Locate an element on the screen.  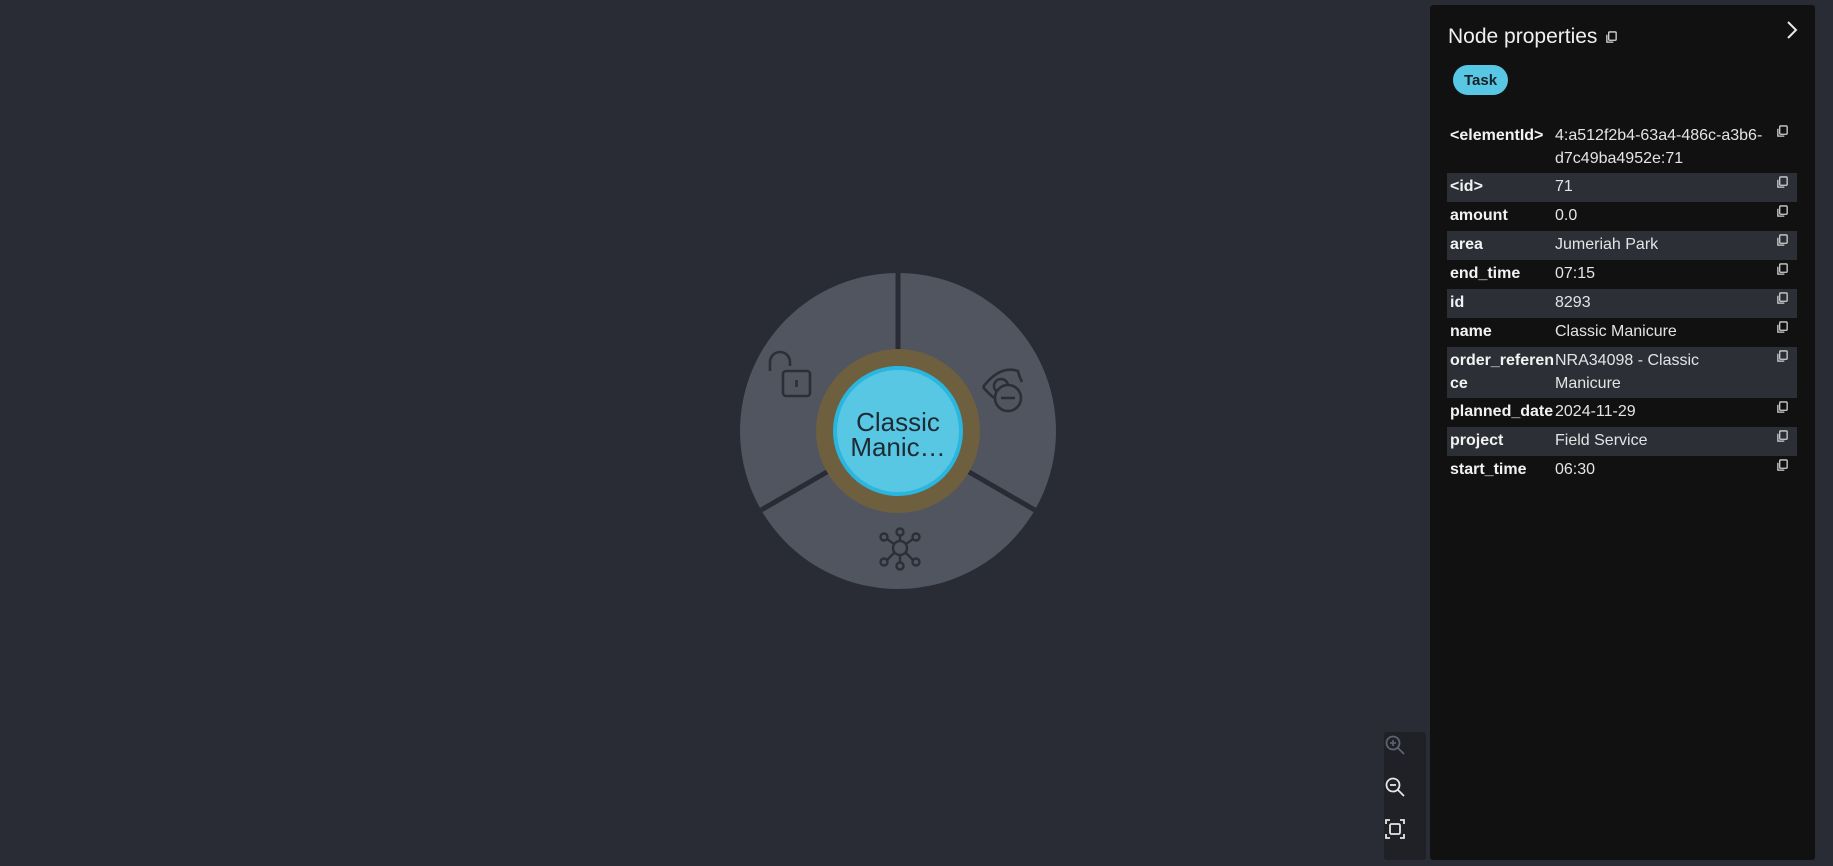
collapse-panel-button is located at coordinates (1792, 30).